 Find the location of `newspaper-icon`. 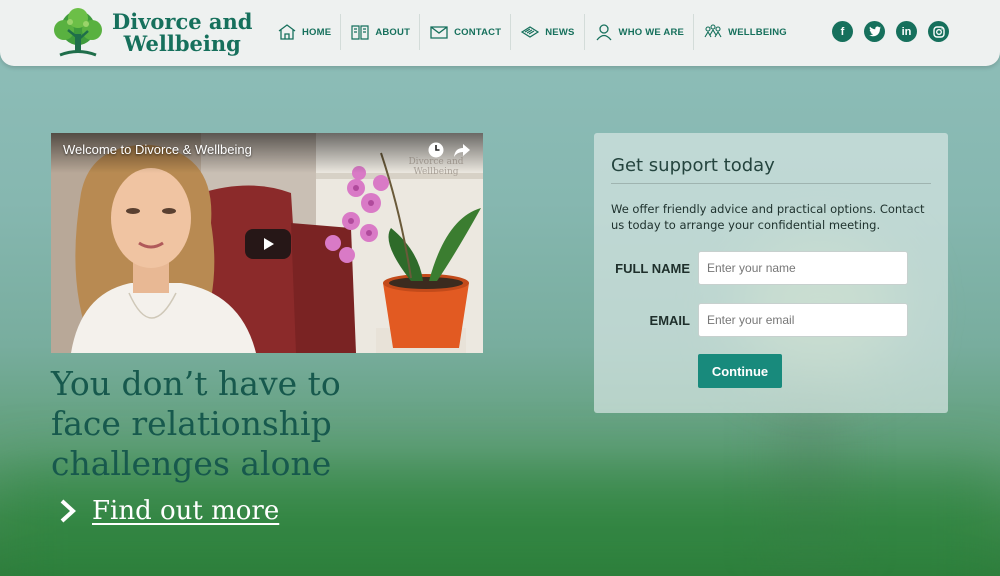

newspaper-icon is located at coordinates (530, 32).